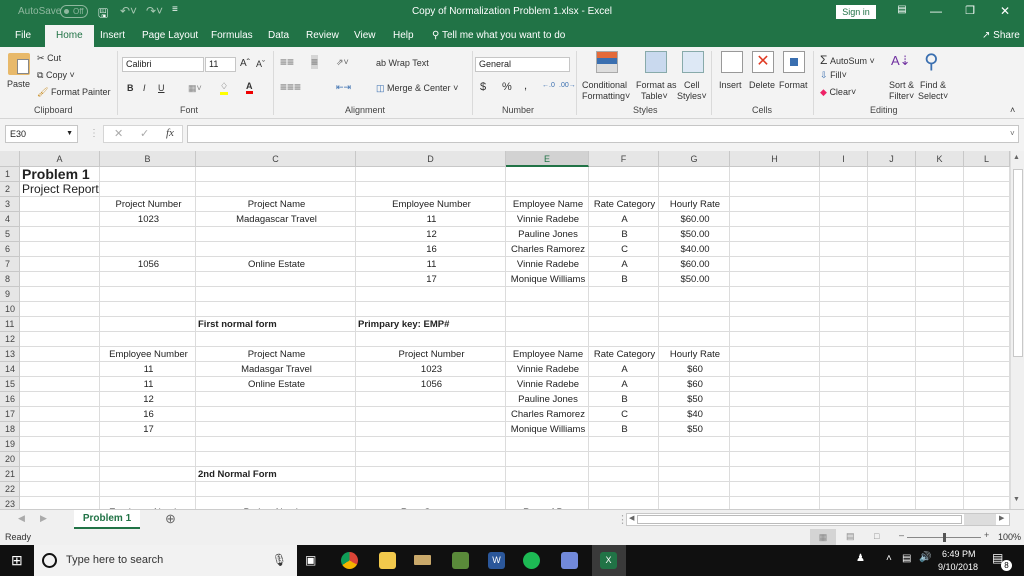  I want to click on excel-taskbar-button: X, so click(609, 560).